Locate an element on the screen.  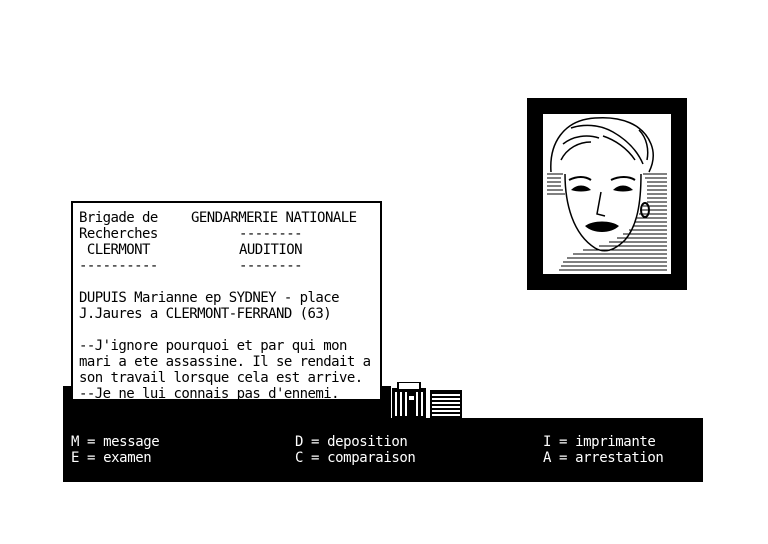
doc-statement-line2: mari a ete assassine. Il se rendait a is located at coordinates (225, 362).